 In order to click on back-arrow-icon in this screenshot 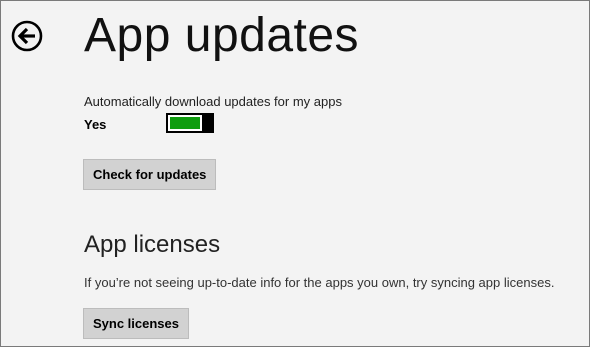, I will do `click(27, 36)`.